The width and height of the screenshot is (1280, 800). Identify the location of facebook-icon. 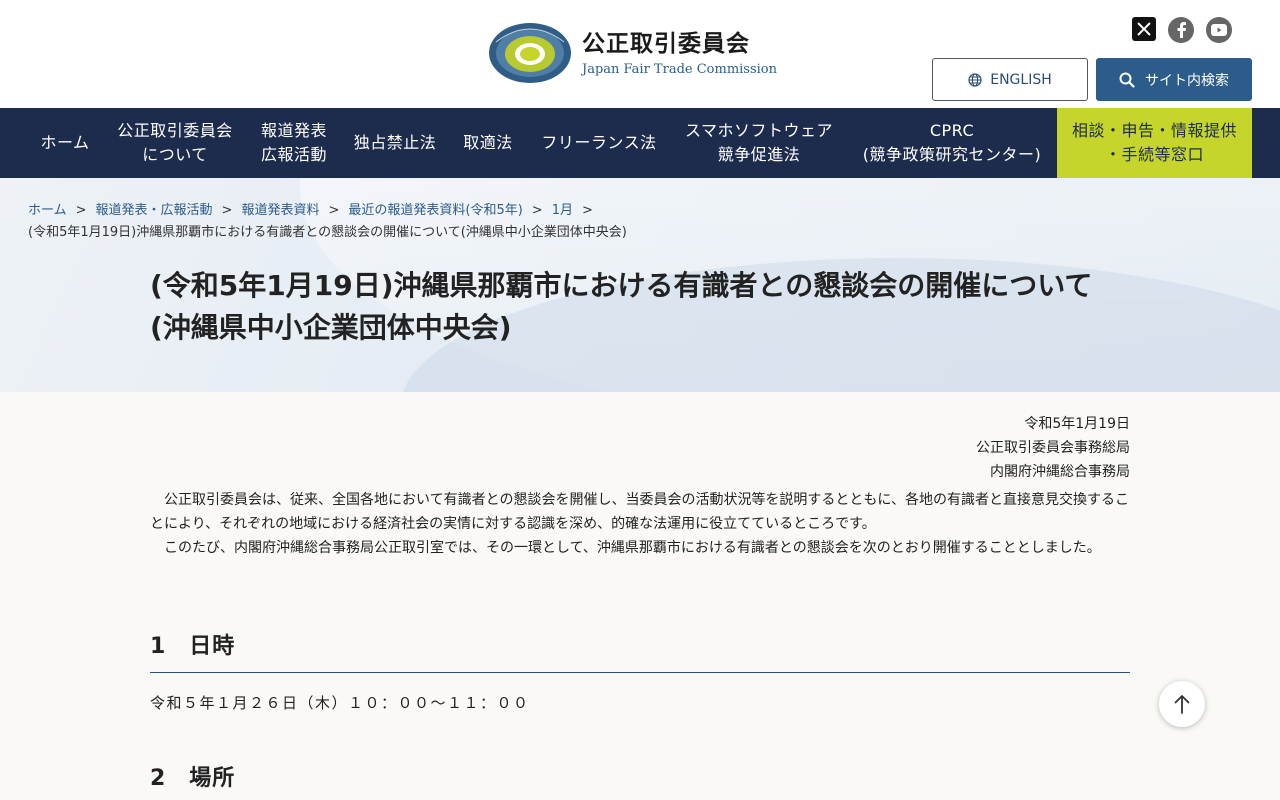
(1181, 30).